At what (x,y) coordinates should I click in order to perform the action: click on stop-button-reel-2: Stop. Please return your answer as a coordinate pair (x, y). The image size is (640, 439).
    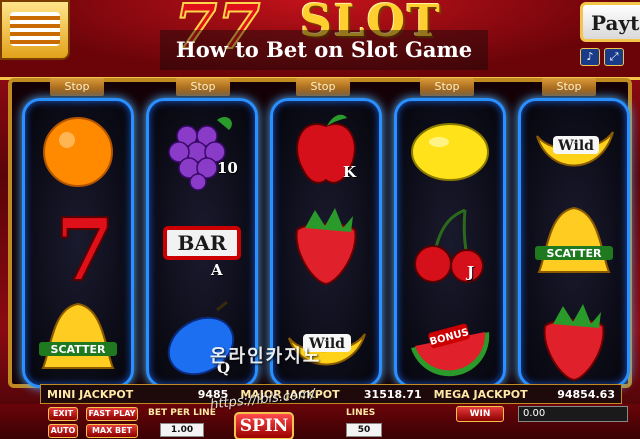
    Looking at the image, I should click on (203, 87).